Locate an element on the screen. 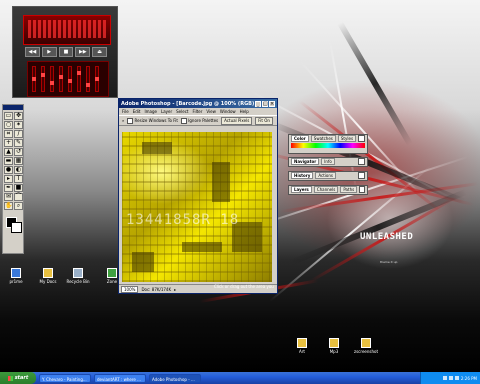 The height and width of the screenshot is (384, 480). type-tool-icon: T is located at coordinates (18, 179).